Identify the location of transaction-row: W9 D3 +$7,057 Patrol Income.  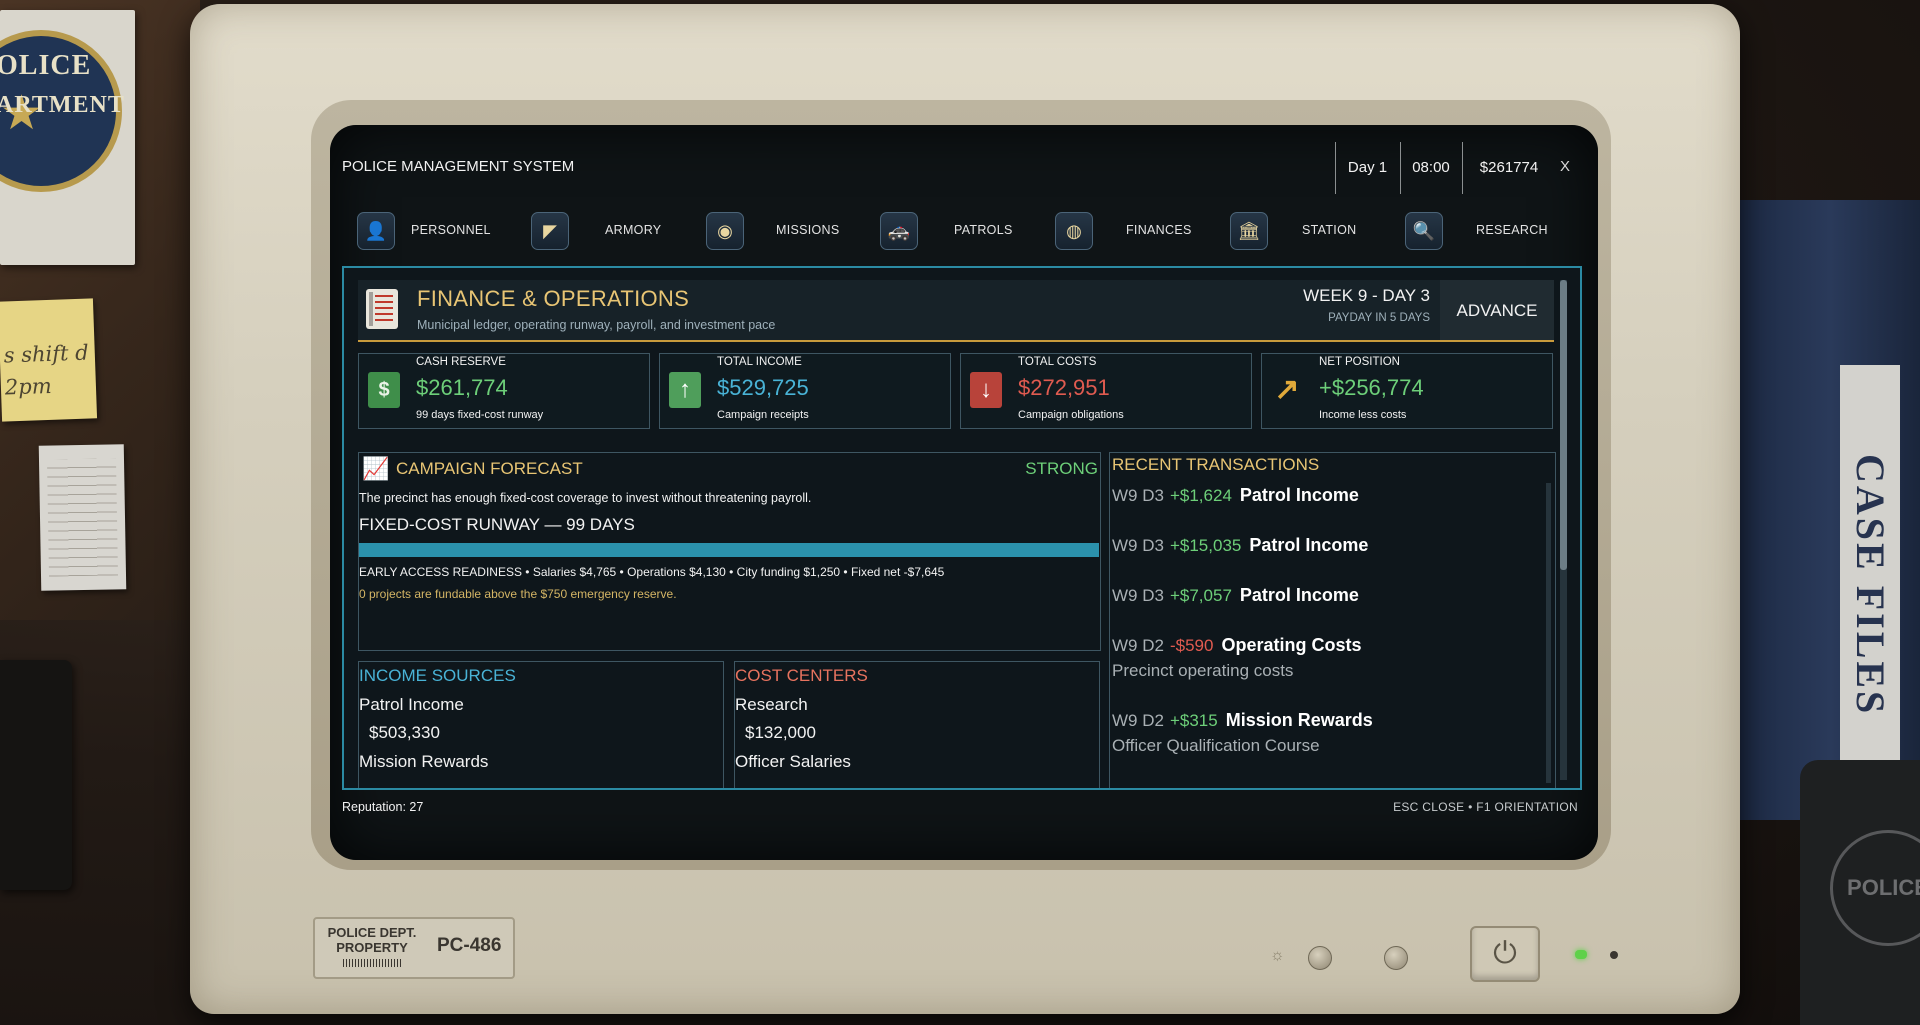
(1235, 595).